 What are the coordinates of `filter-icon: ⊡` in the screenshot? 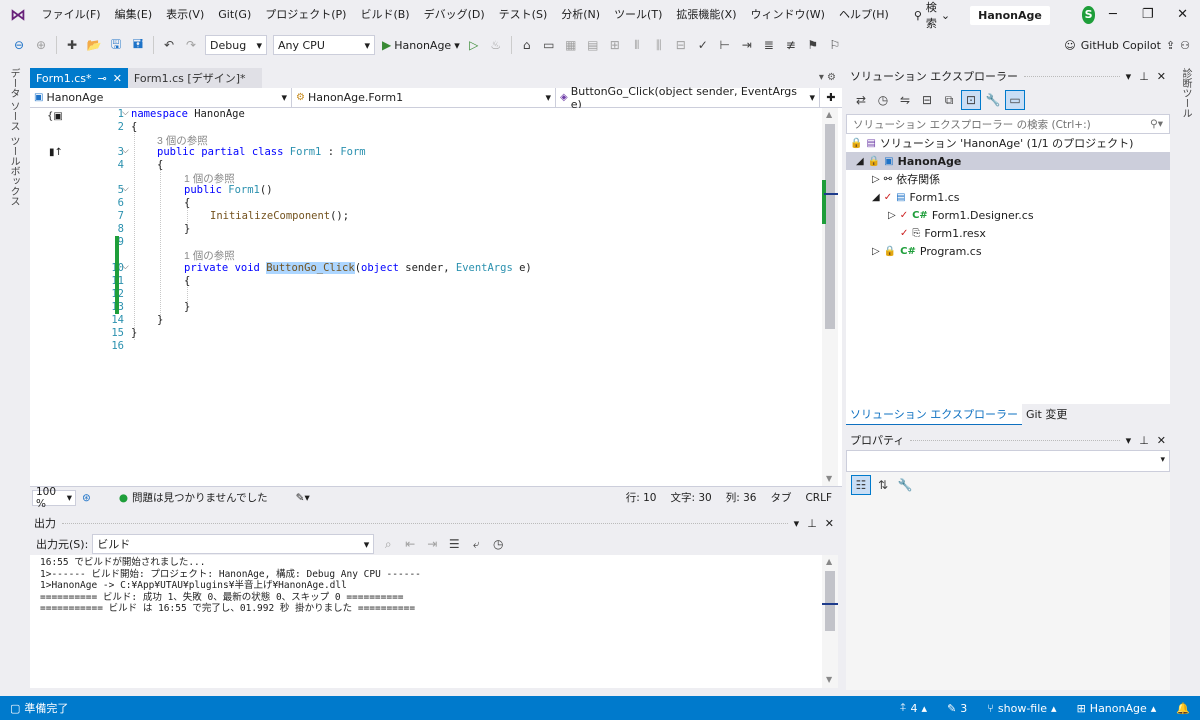 It's located at (971, 100).